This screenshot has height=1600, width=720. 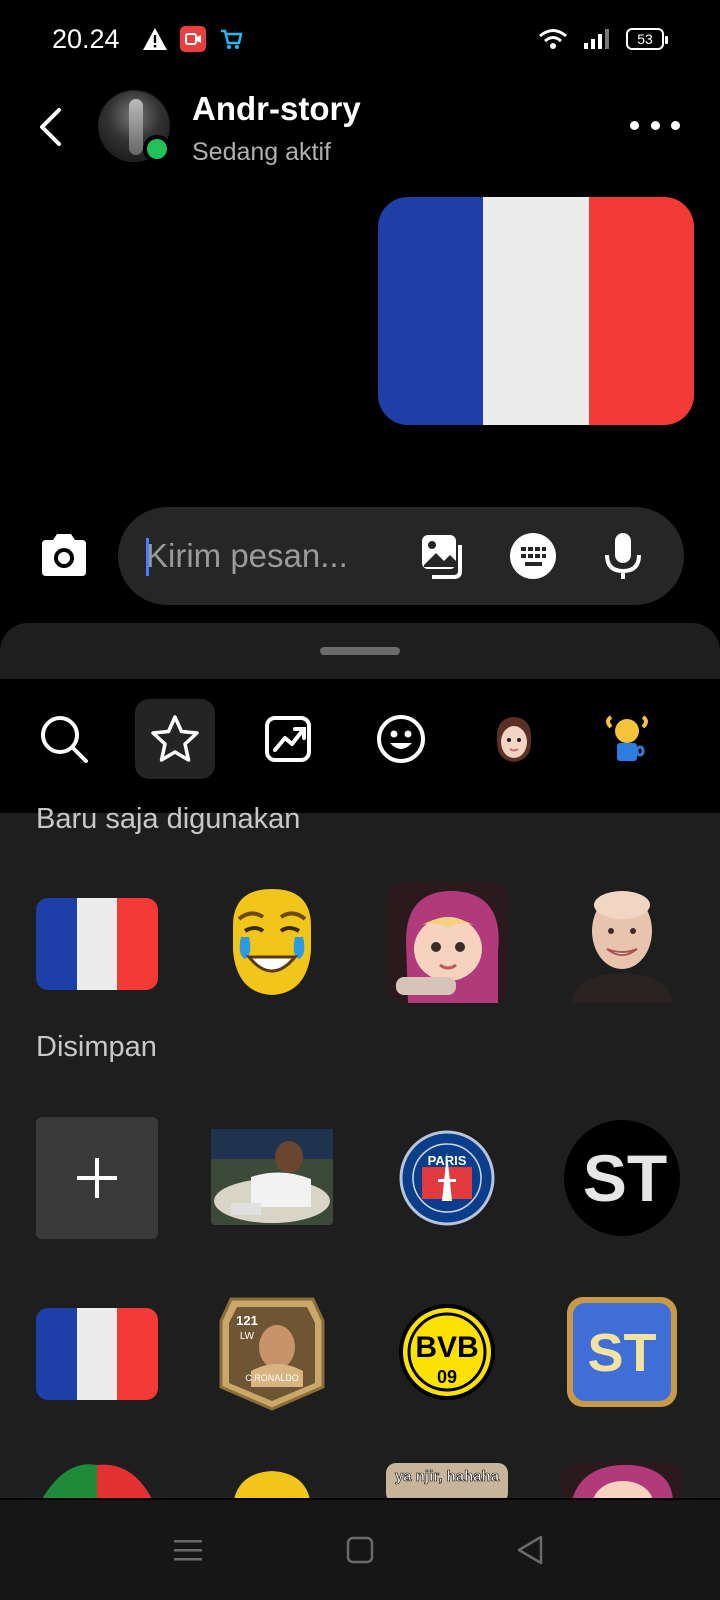 I want to click on wifi-icon, so click(x=553, y=39).